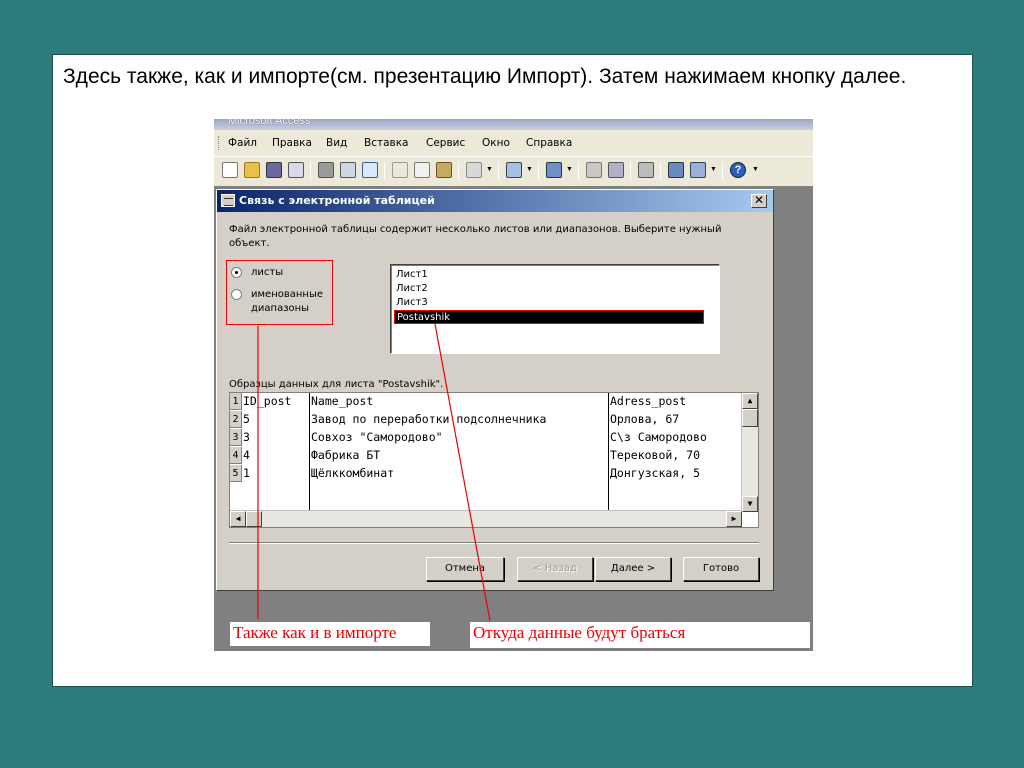  I want to click on undo-icon, so click(474, 170).